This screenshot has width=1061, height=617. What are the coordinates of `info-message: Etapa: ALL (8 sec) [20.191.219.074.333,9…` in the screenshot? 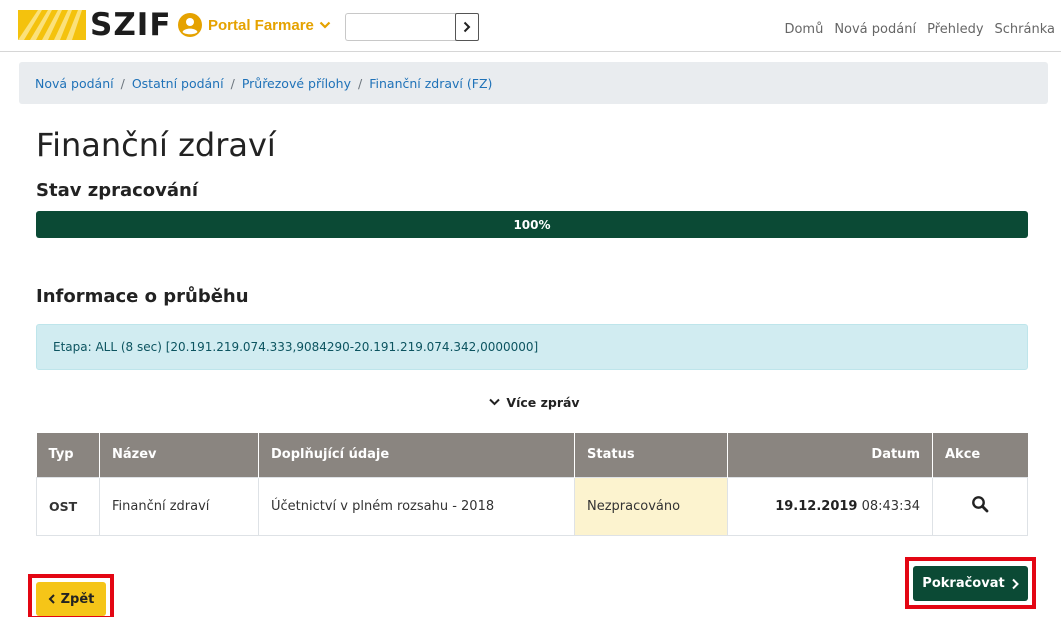 It's located at (296, 347).